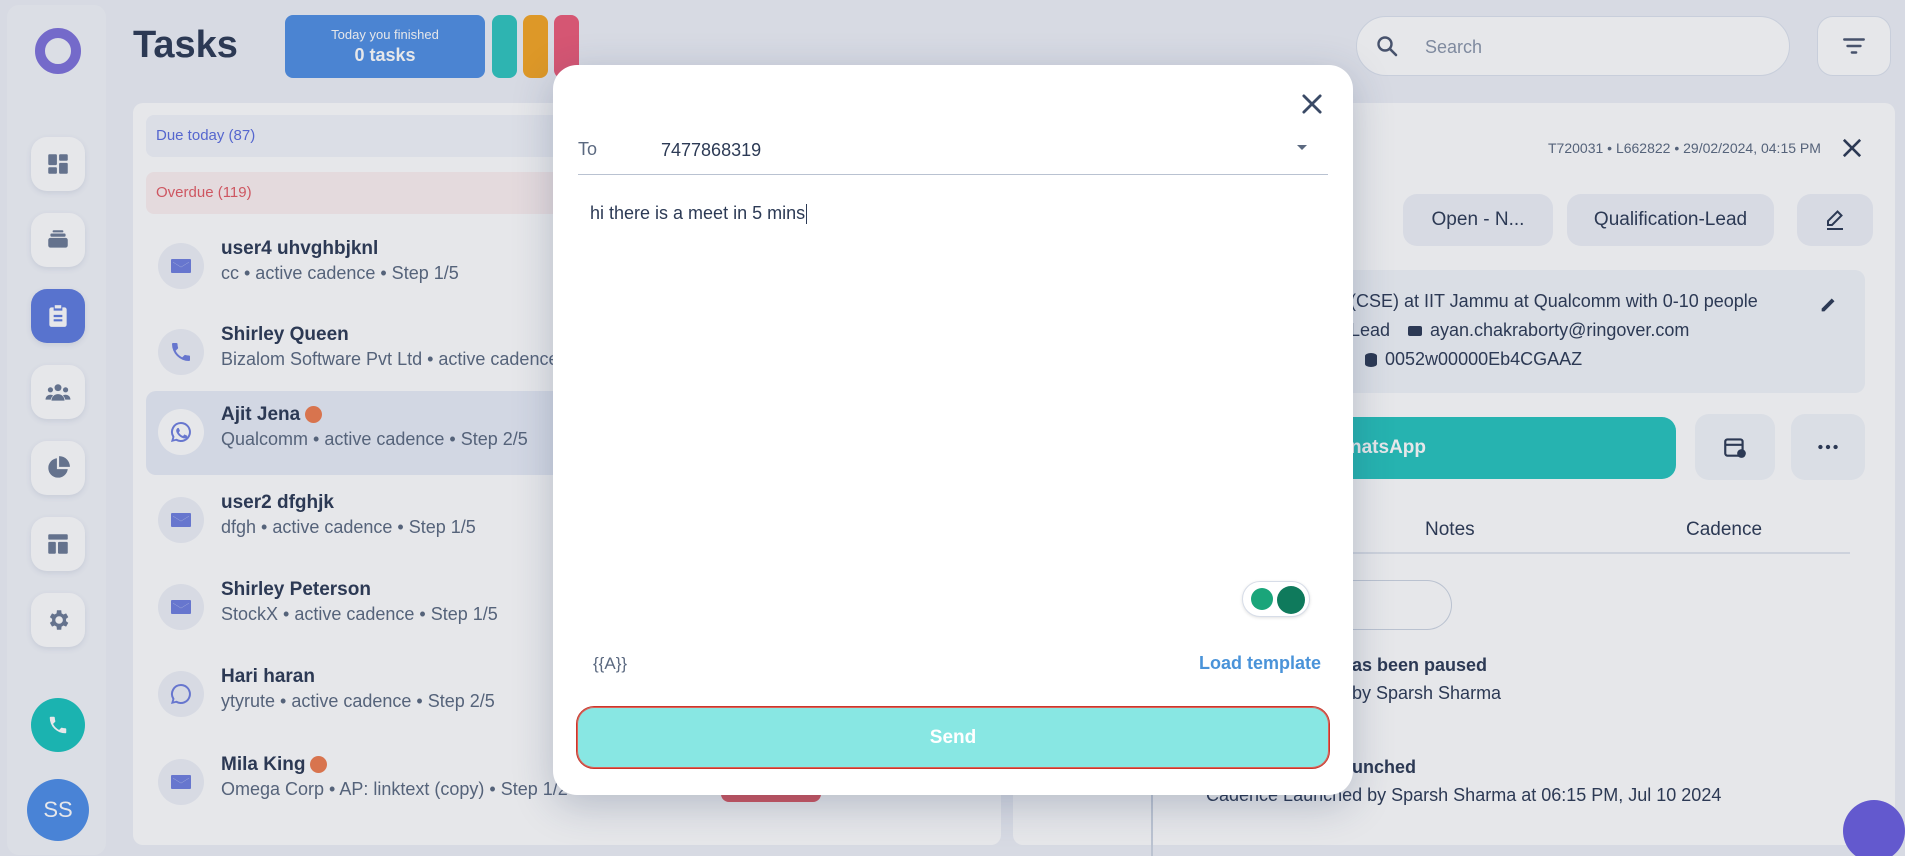  I want to click on send-button: Send, so click(953, 737).